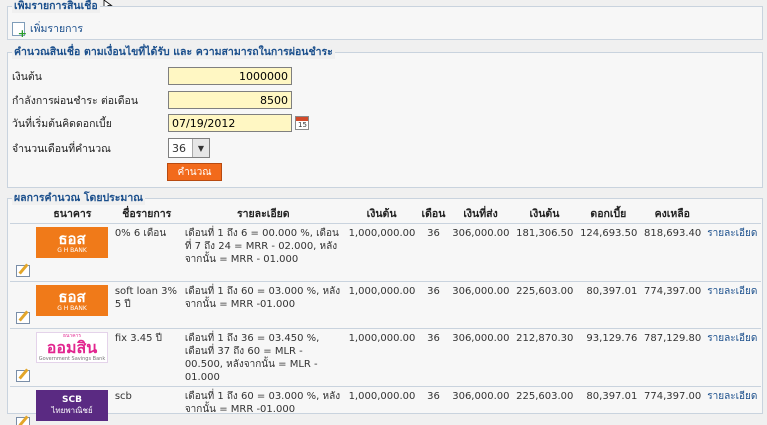 This screenshot has width=767, height=425. I want to click on header-name: ชื่อรายการ, so click(147, 214).